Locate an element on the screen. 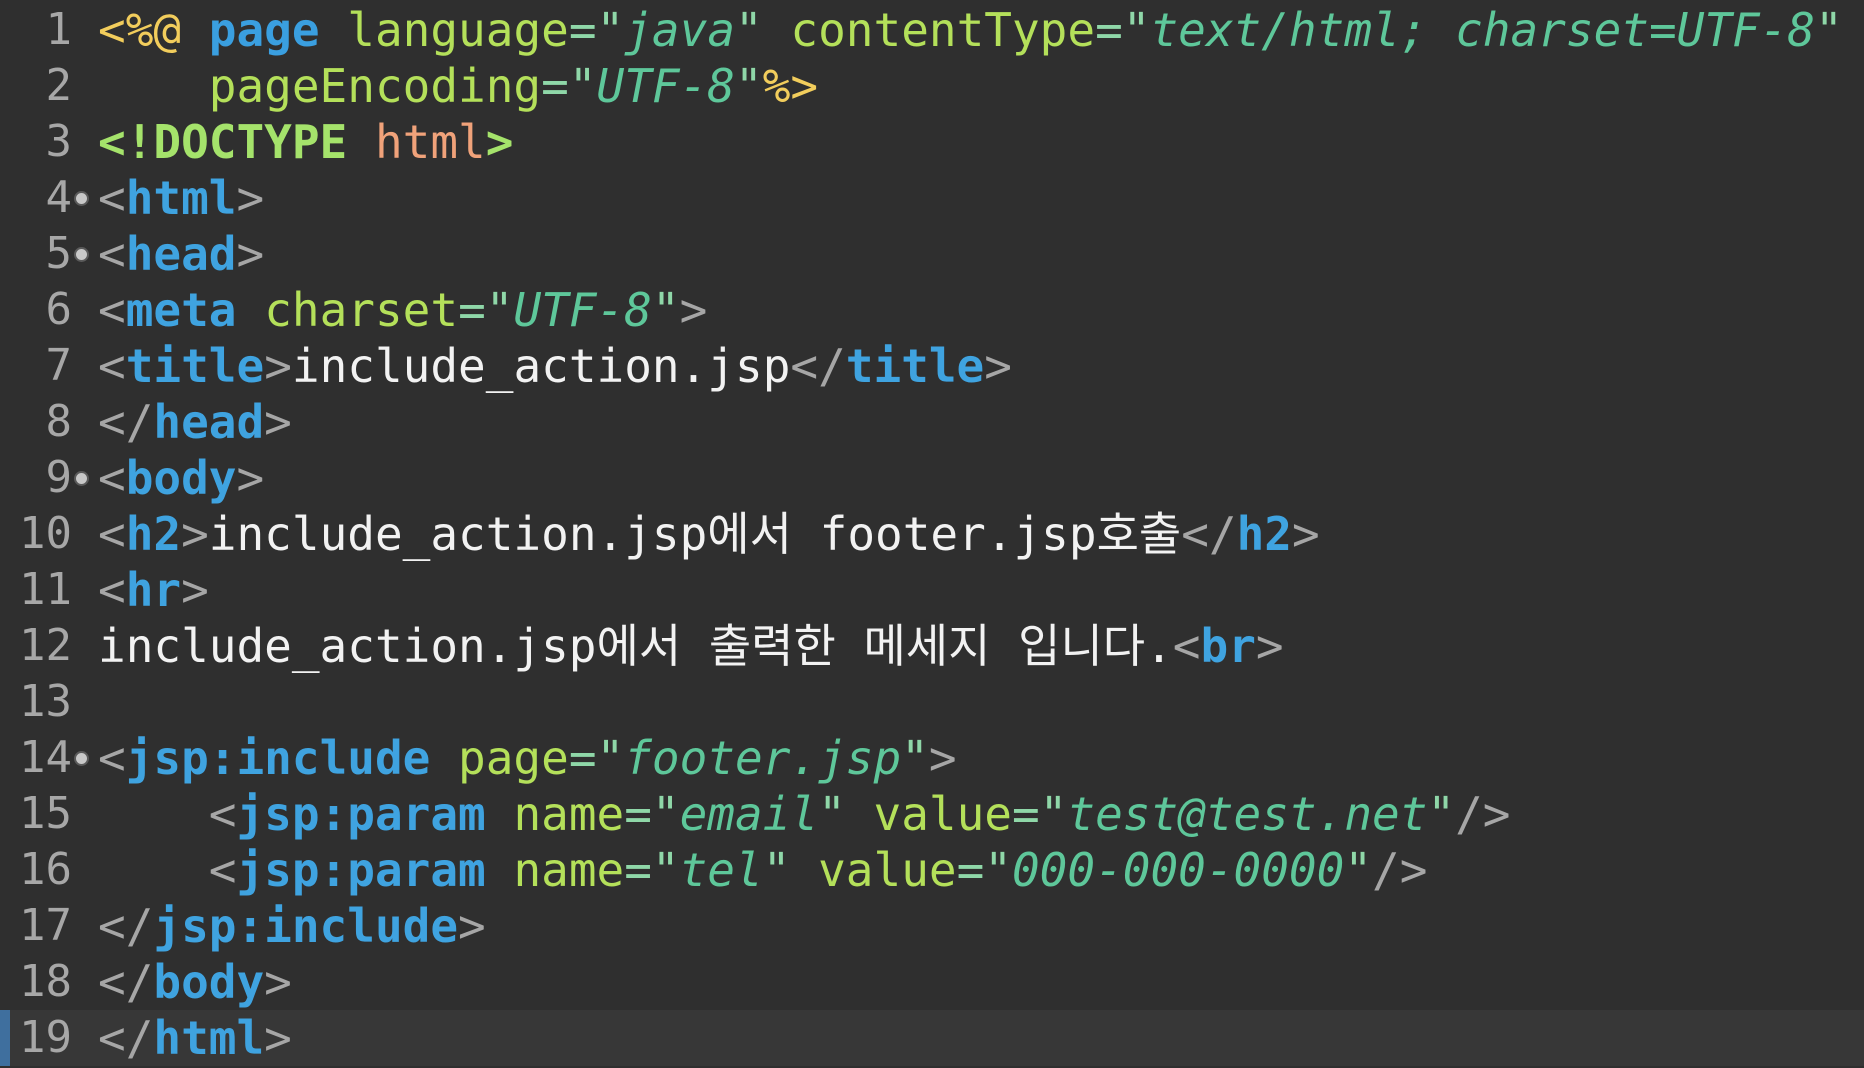 Image resolution: width=1864 pixels, height=1068 pixels. code-line: 9 <body> is located at coordinates (932, 478).